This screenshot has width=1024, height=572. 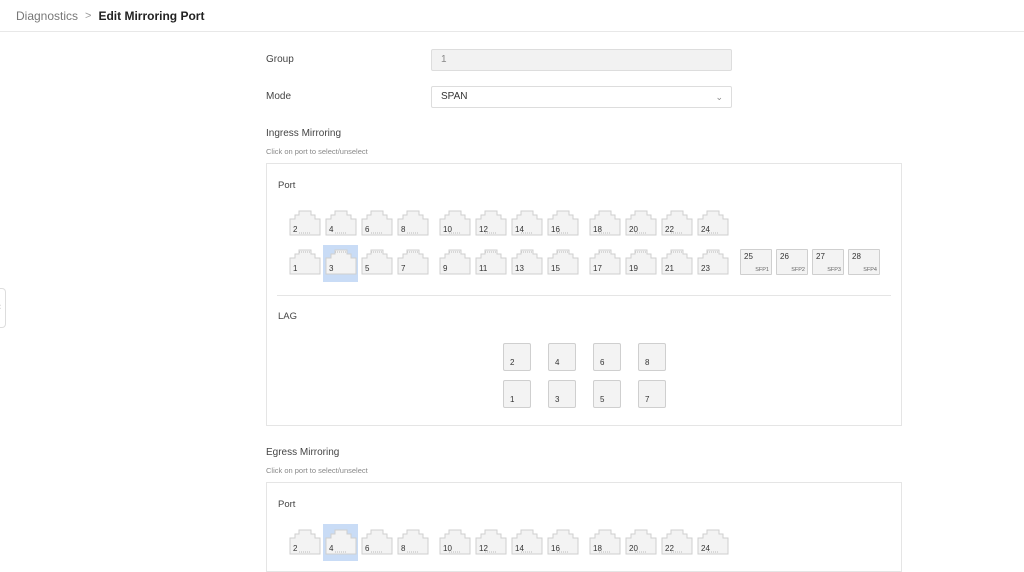 What do you see at coordinates (517, 357) in the screenshot?
I see `lag-2: 2` at bounding box center [517, 357].